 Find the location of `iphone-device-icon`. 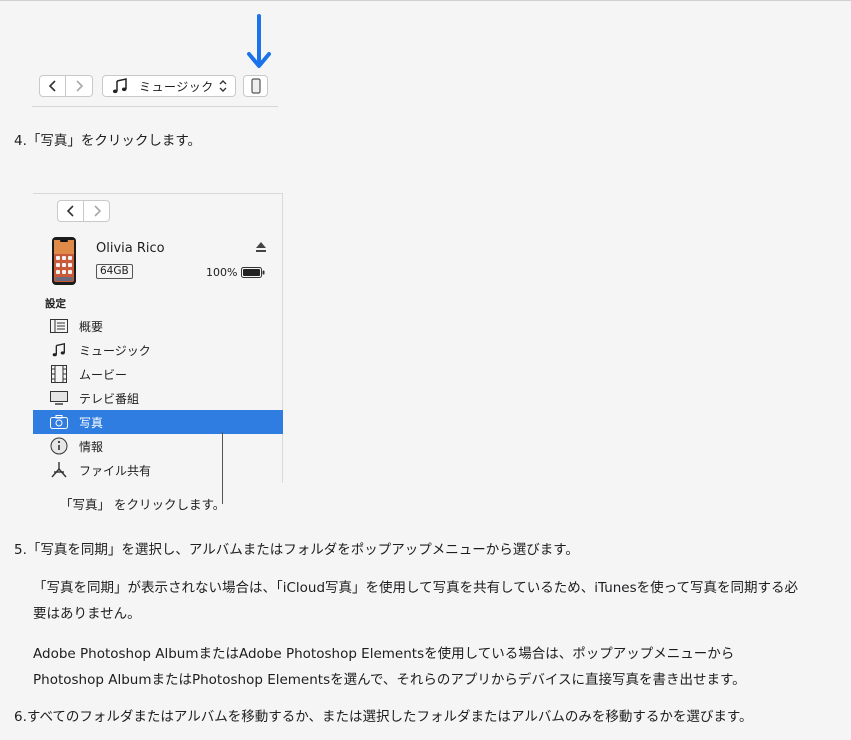

iphone-device-icon is located at coordinates (255, 86).